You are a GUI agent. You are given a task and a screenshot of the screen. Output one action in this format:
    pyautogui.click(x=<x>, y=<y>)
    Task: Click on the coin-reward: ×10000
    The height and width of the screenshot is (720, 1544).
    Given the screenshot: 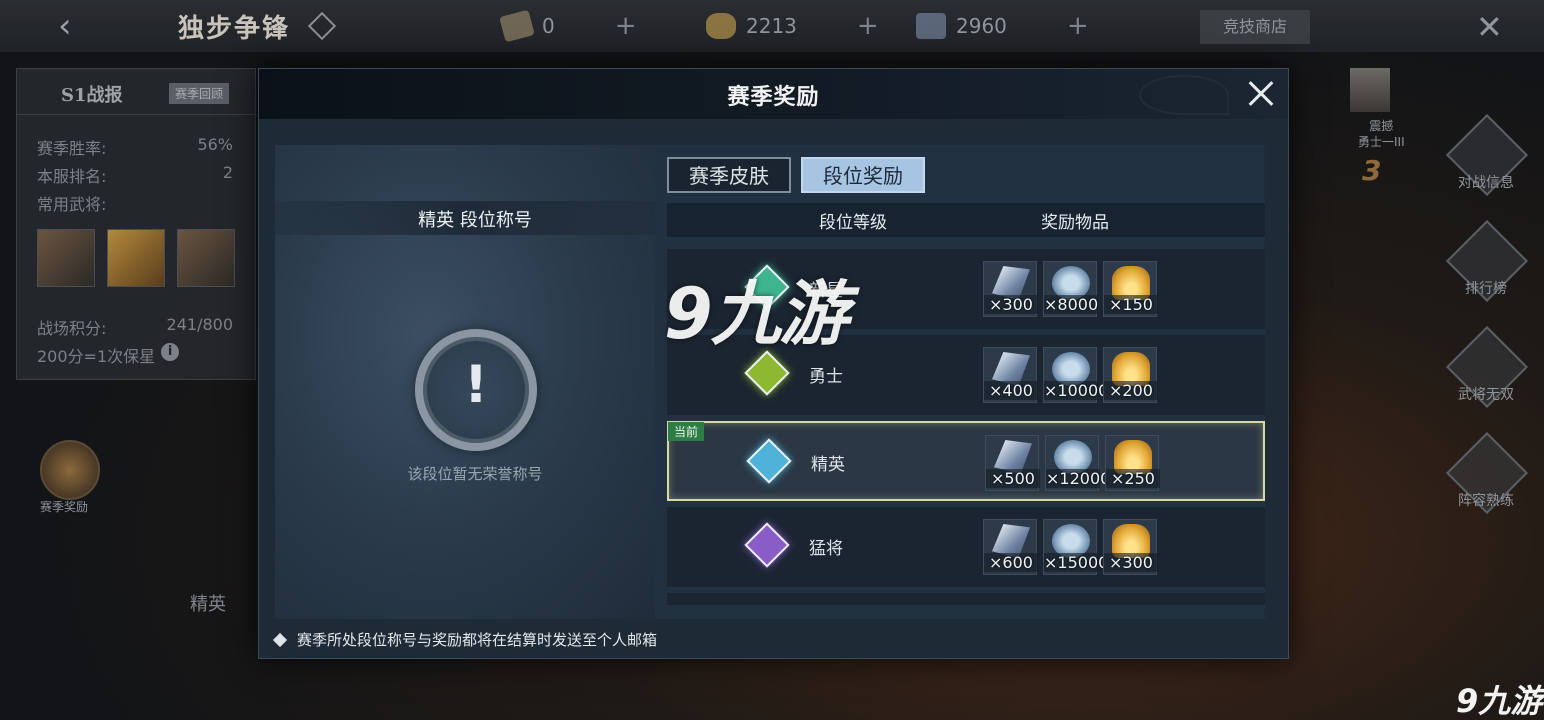 What is the action you would take?
    pyautogui.click(x=1075, y=375)
    